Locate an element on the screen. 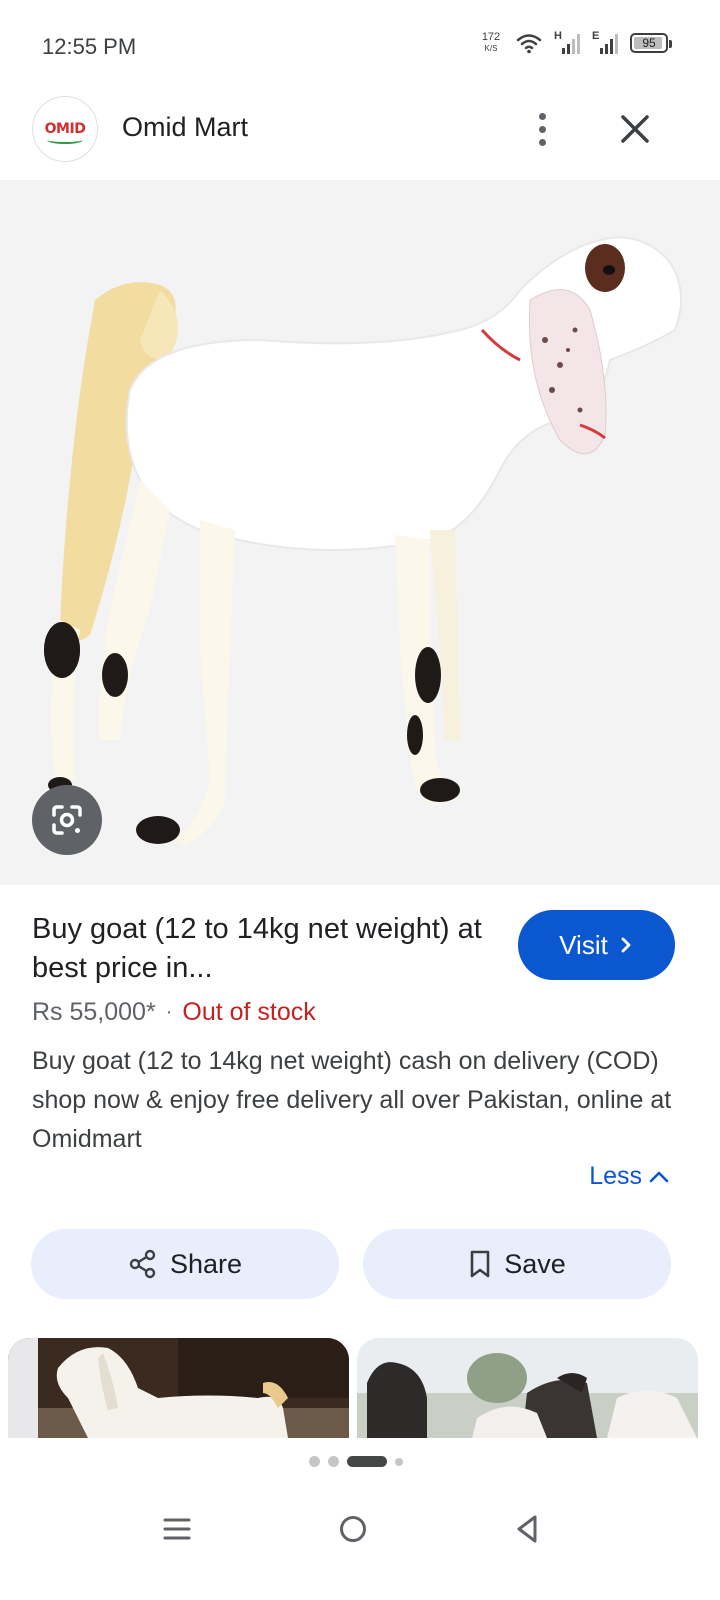 This screenshot has height=1600, width=720. back-icon is located at coordinates (528, 1529).